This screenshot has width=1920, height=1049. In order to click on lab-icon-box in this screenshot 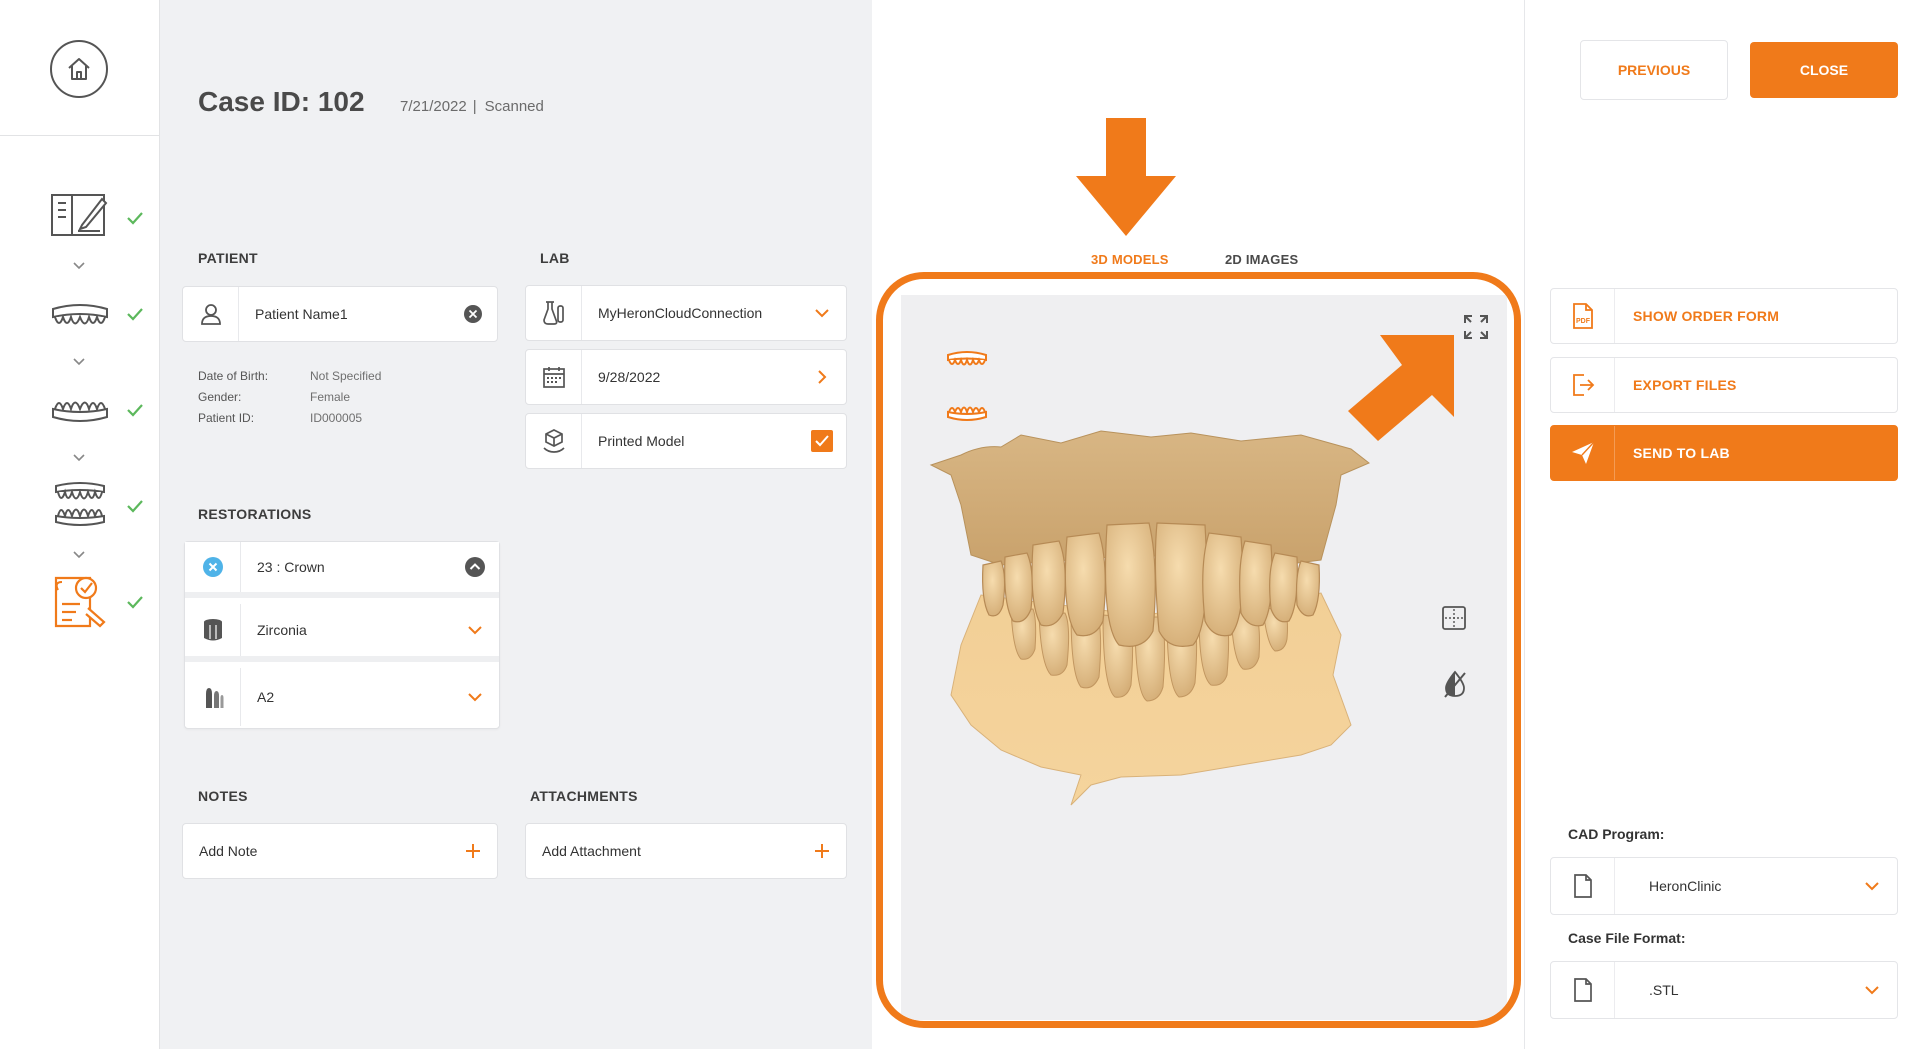, I will do `click(554, 313)`.